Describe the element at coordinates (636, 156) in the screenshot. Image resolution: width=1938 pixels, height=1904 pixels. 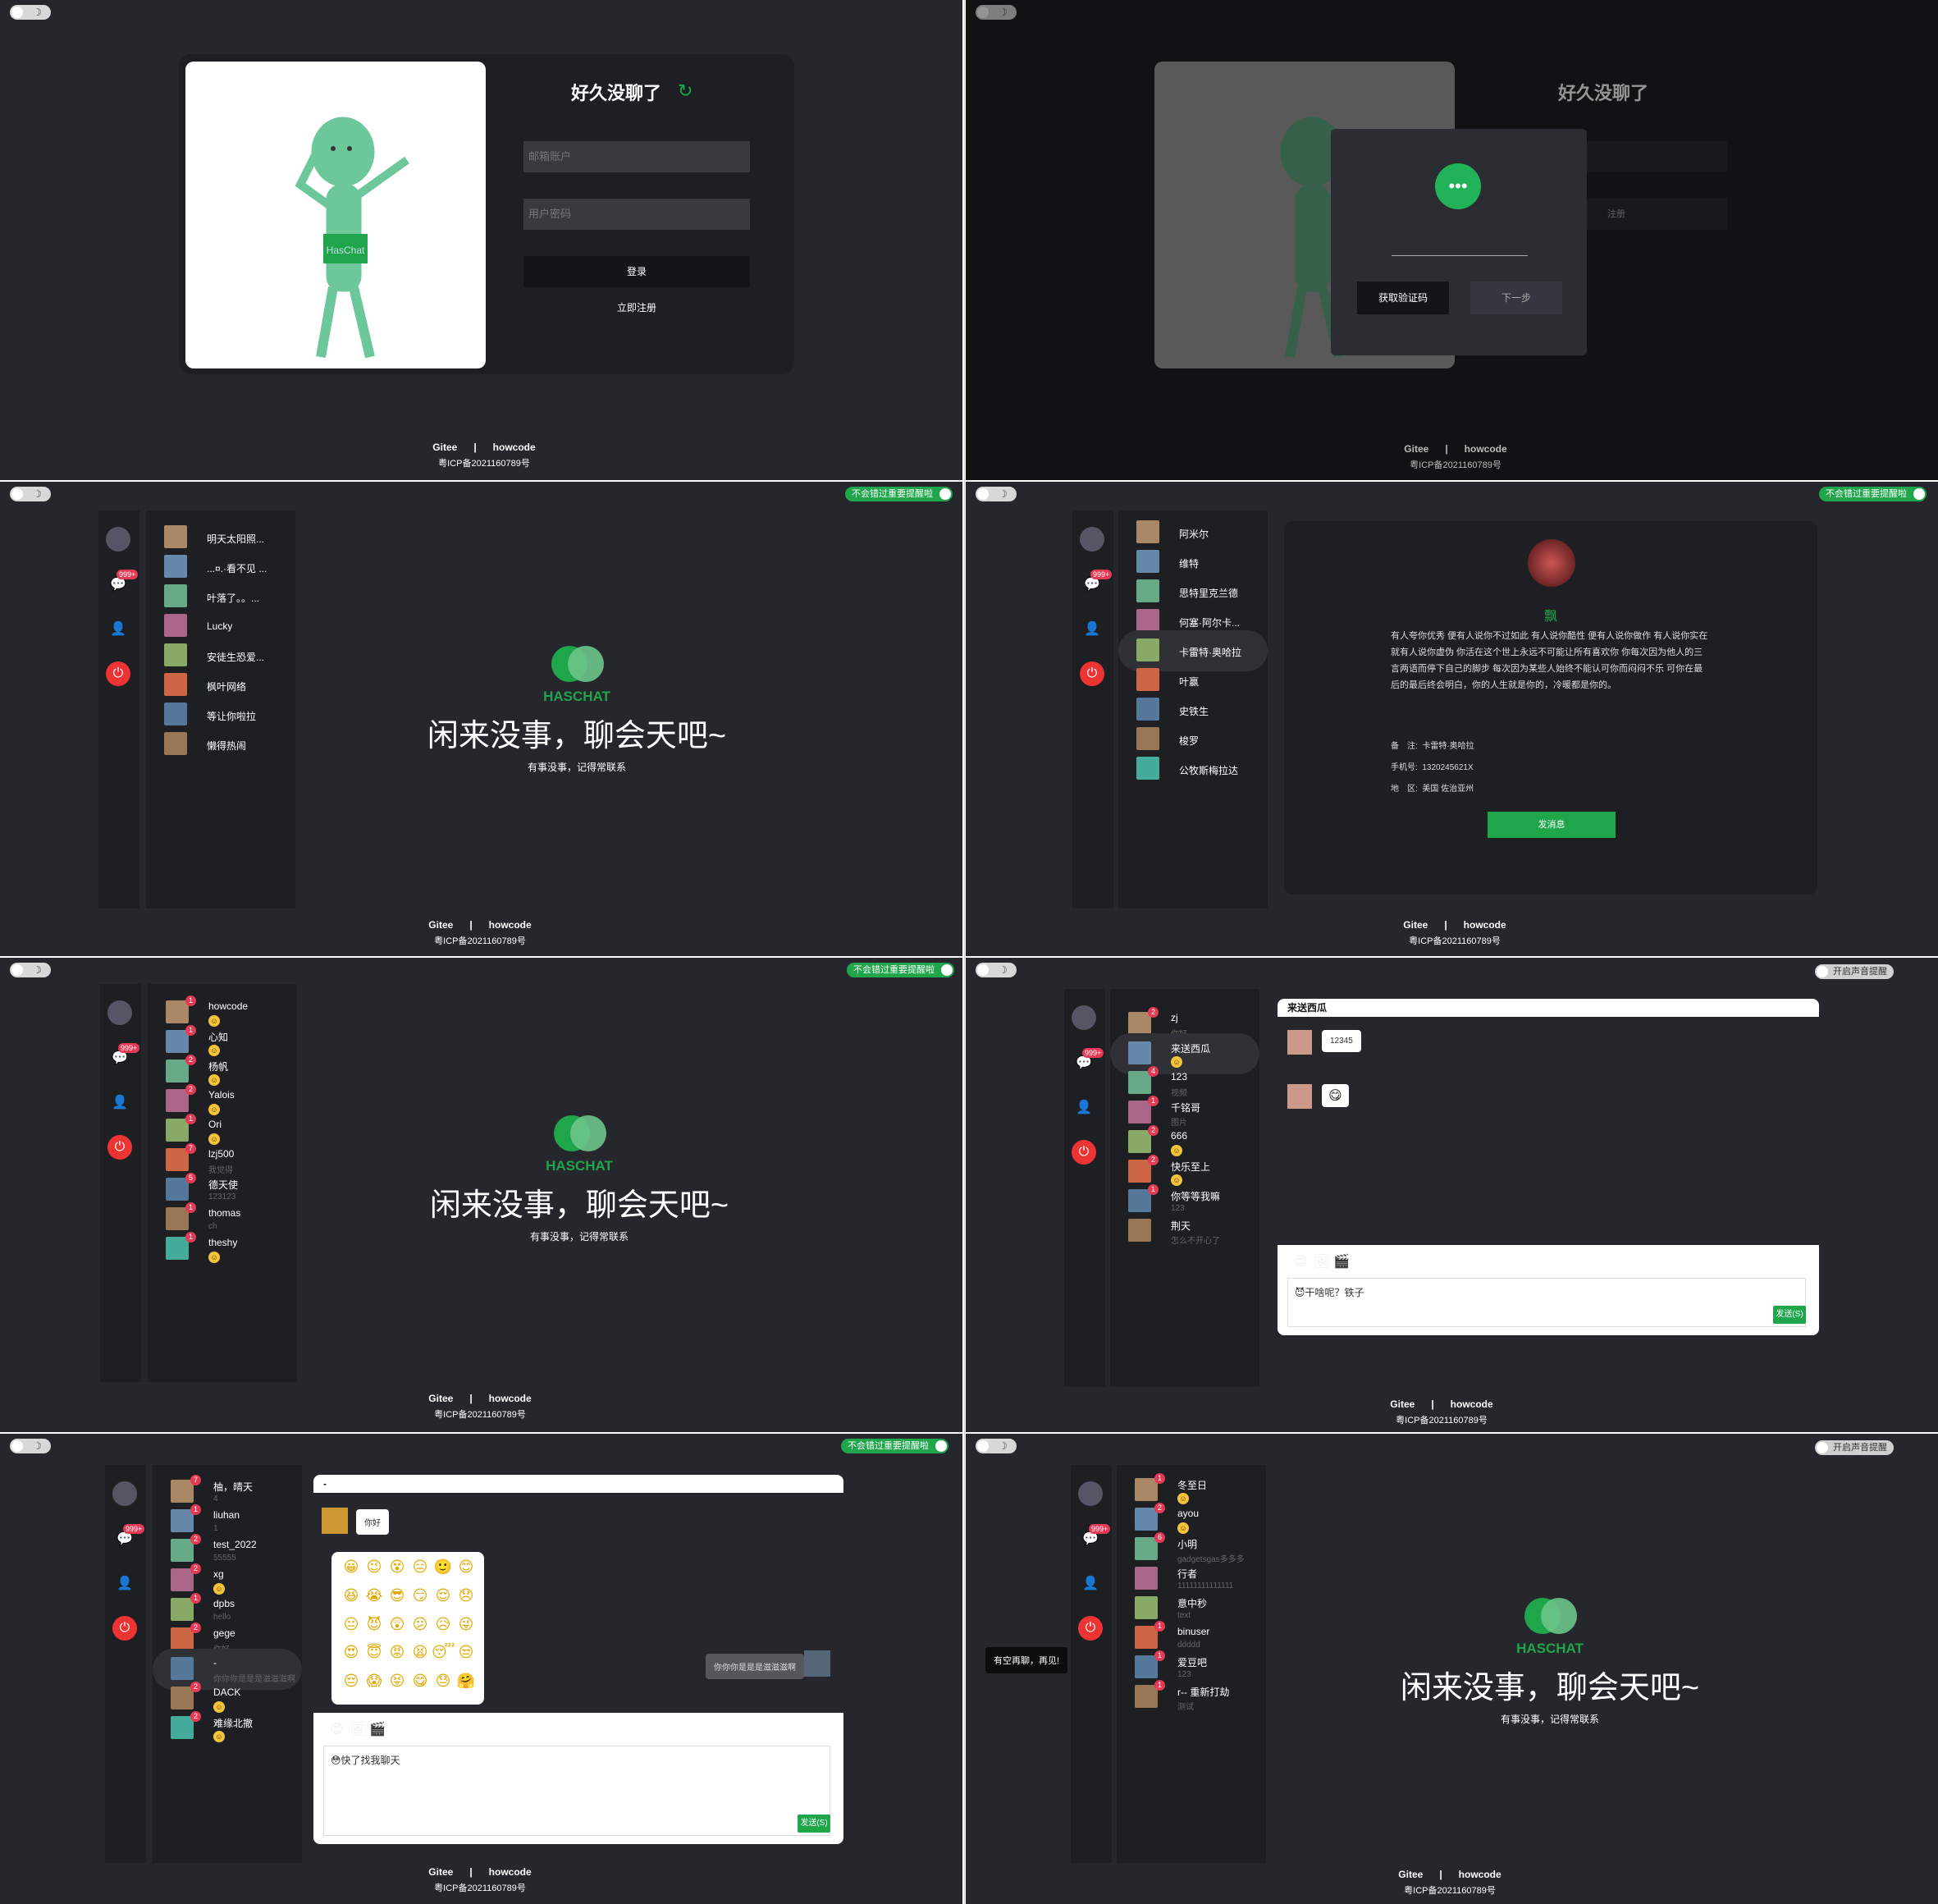
I see `email-input: 邮箱账户` at that location.